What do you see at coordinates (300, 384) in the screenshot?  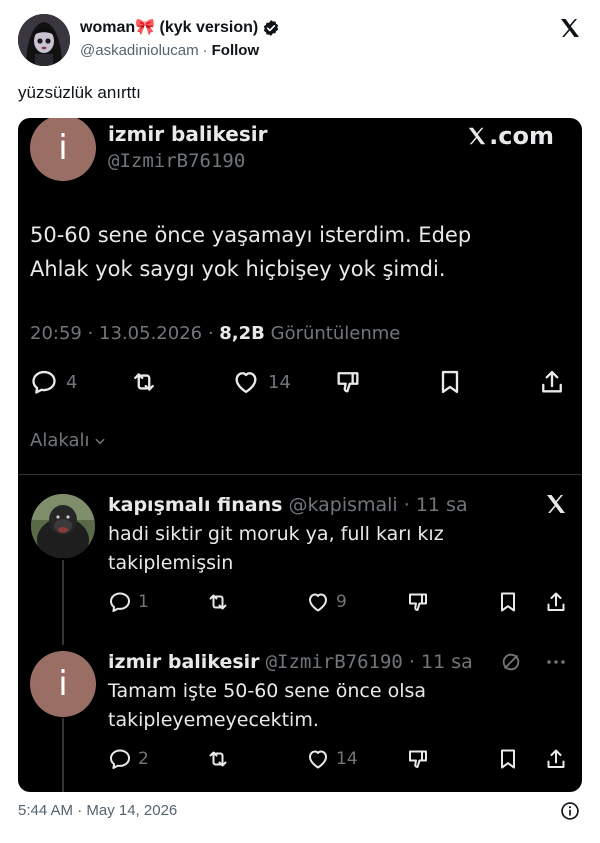 I see `main-tweet-actions: 4 14` at bounding box center [300, 384].